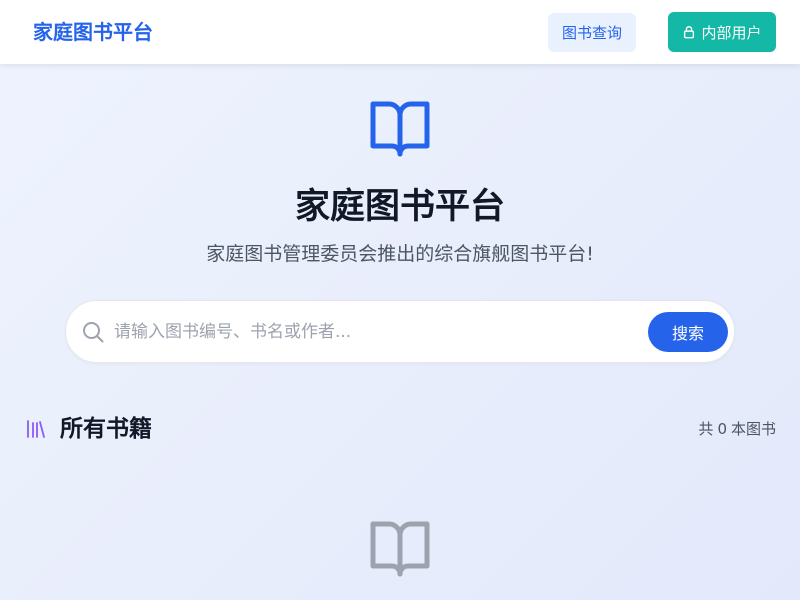 Image resolution: width=800 pixels, height=600 pixels. Describe the element at coordinates (400, 549) in the screenshot. I see `empty-state-book-icon` at that location.